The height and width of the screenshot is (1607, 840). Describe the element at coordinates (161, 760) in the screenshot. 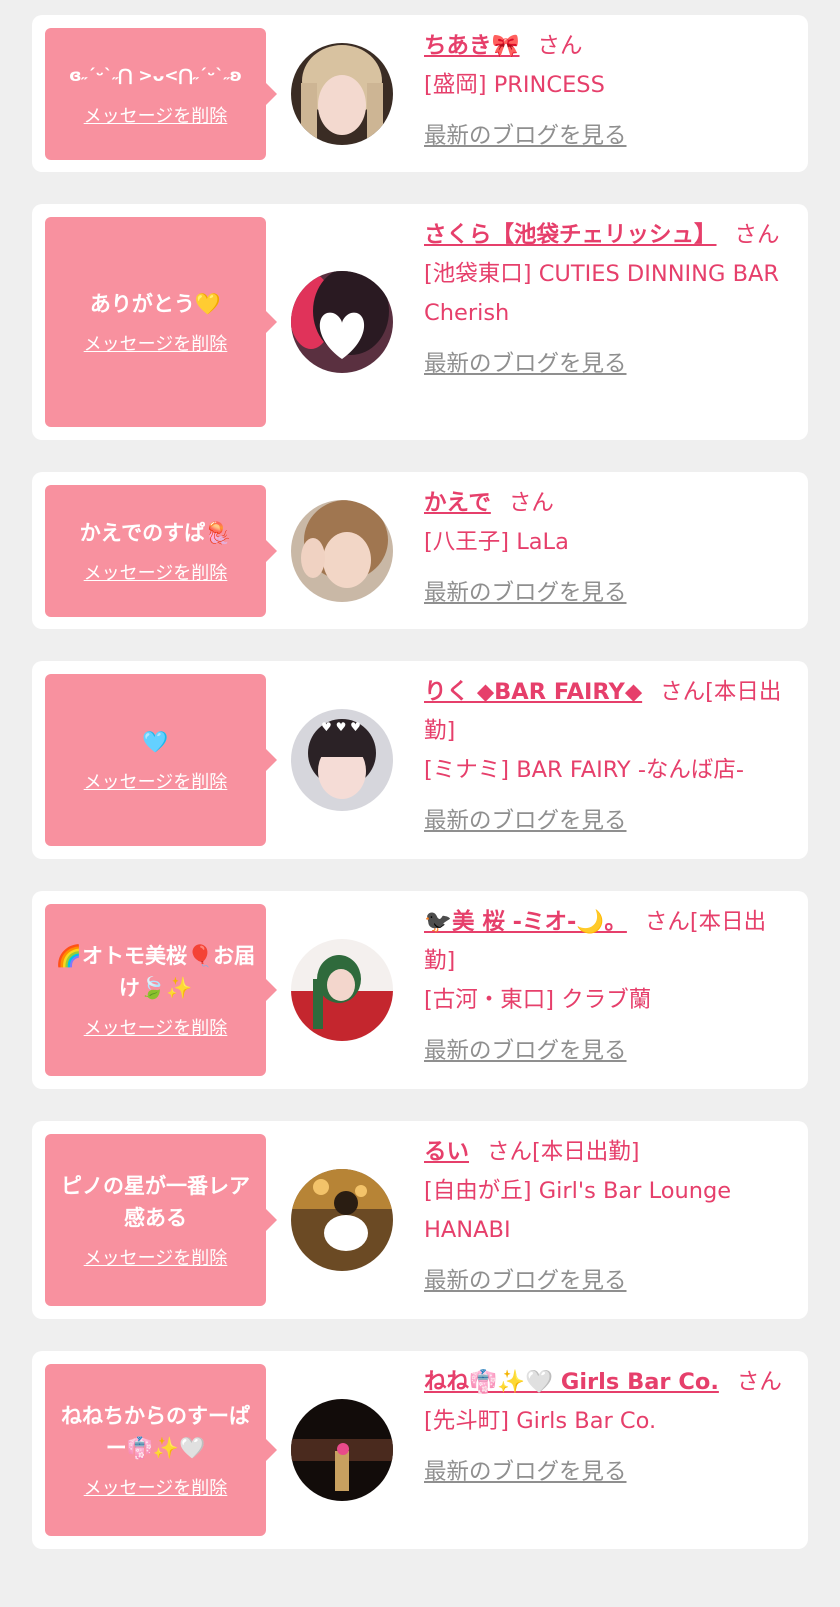

I see `message-bubble: 🩵 メッセージを削除` at that location.